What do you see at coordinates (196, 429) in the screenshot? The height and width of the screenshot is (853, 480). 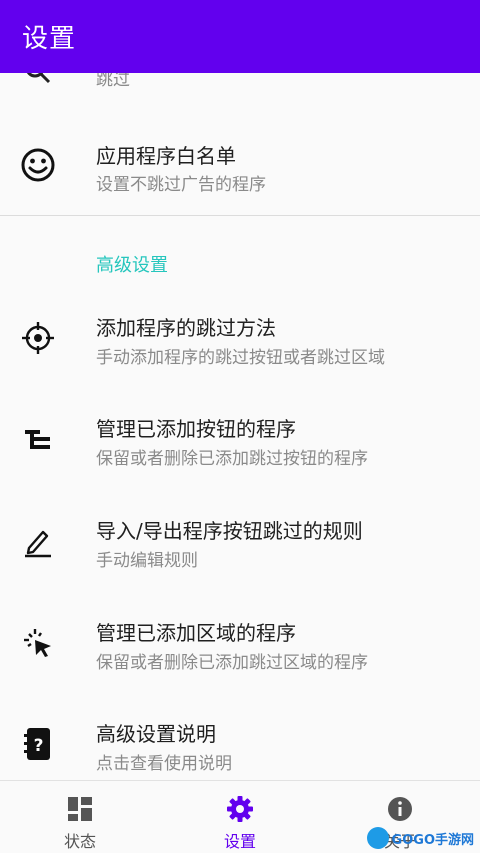 I see `manage-buttons-title: 管理已添加按钮的程序` at bounding box center [196, 429].